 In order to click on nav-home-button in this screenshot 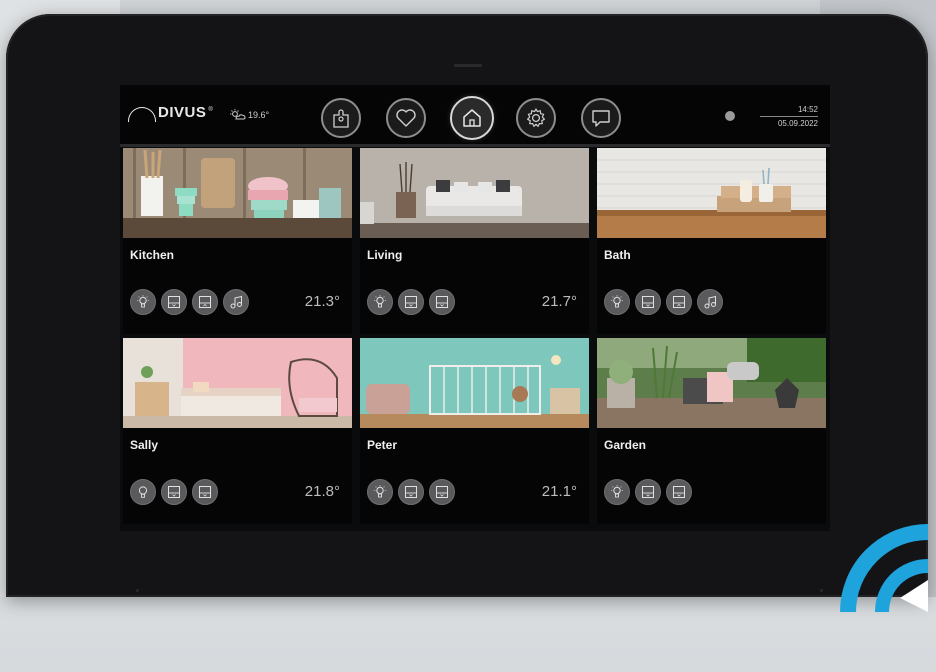, I will do `click(472, 118)`.